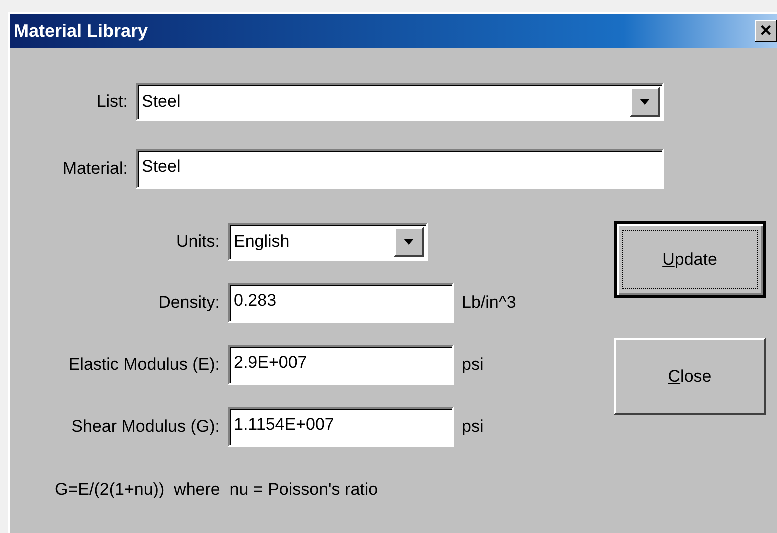 This screenshot has height=533, width=777. Describe the element at coordinates (341, 365) in the screenshot. I see `input-field: 2.9E+007` at that location.